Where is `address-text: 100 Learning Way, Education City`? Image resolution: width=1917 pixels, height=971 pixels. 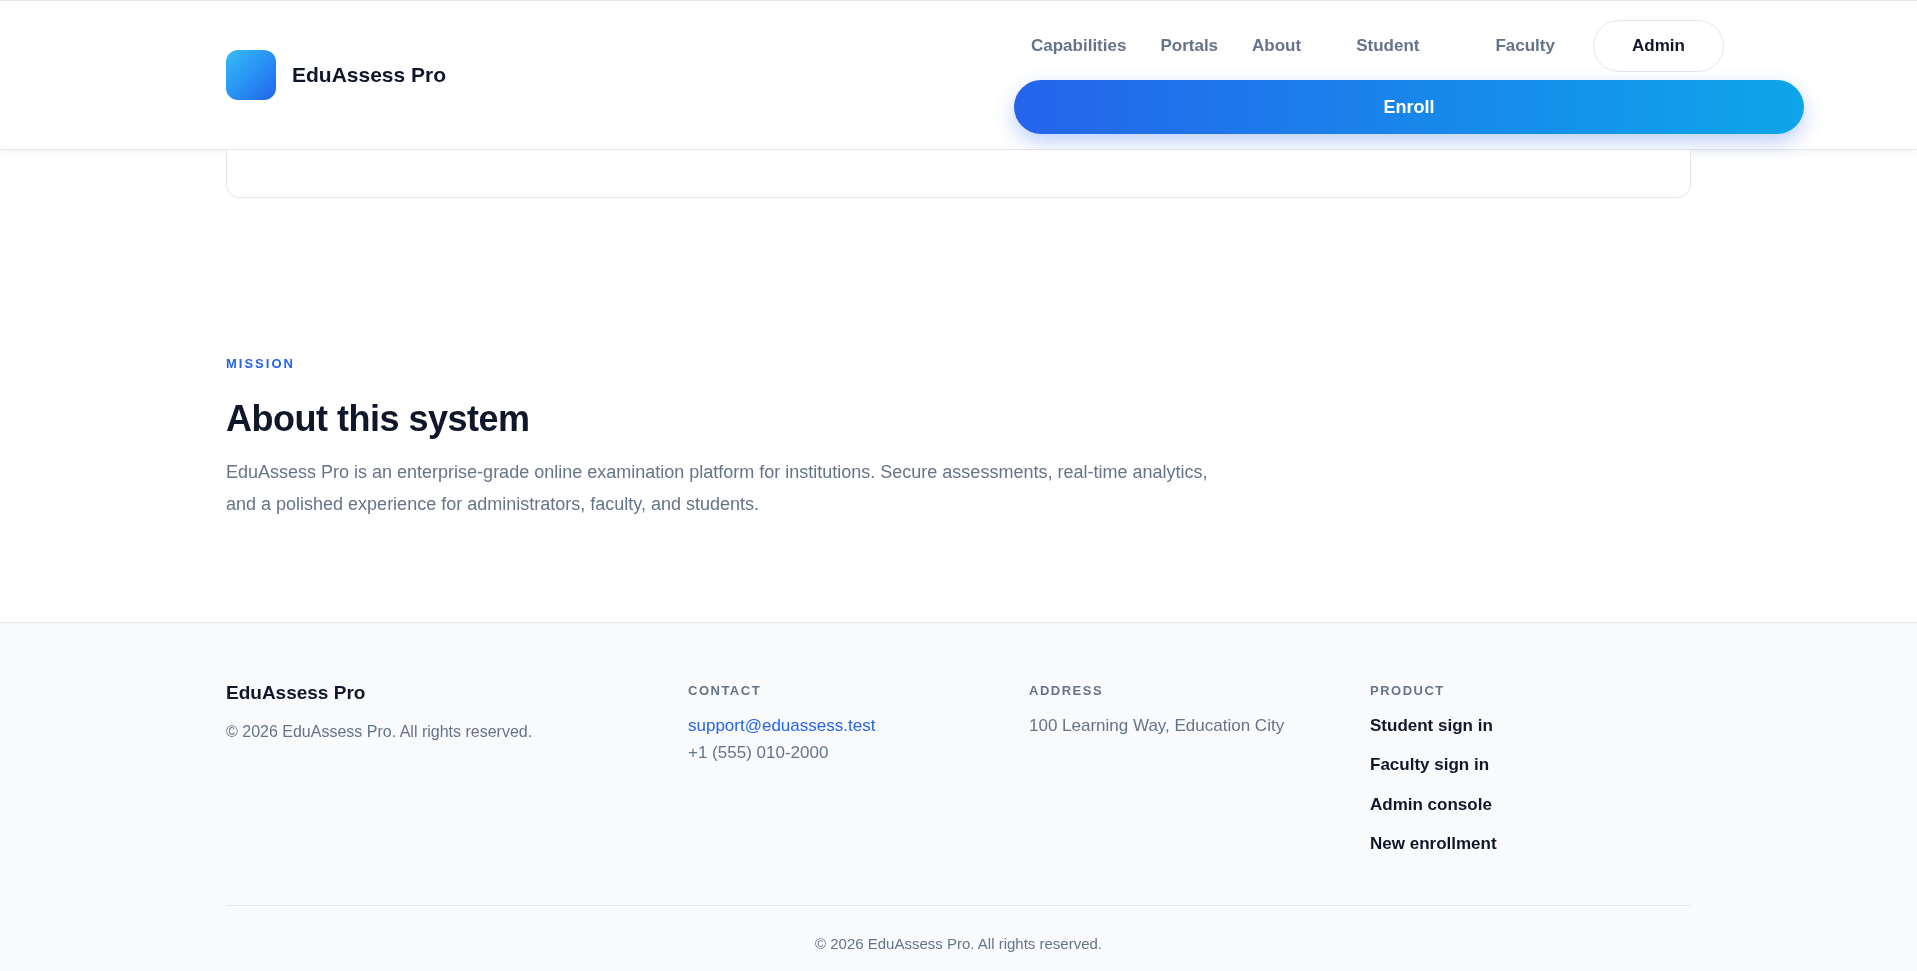
address-text: 100 Learning Way, Education City is located at coordinates (1157, 725).